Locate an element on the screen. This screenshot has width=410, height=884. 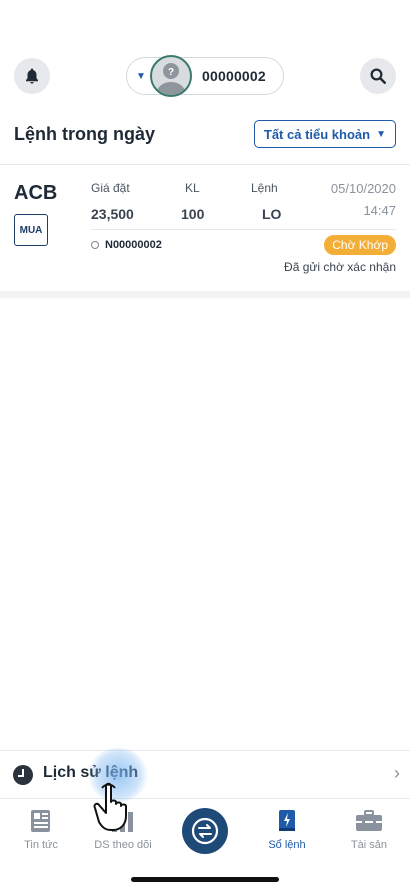
home-indicator is located at coordinates (205, 879).